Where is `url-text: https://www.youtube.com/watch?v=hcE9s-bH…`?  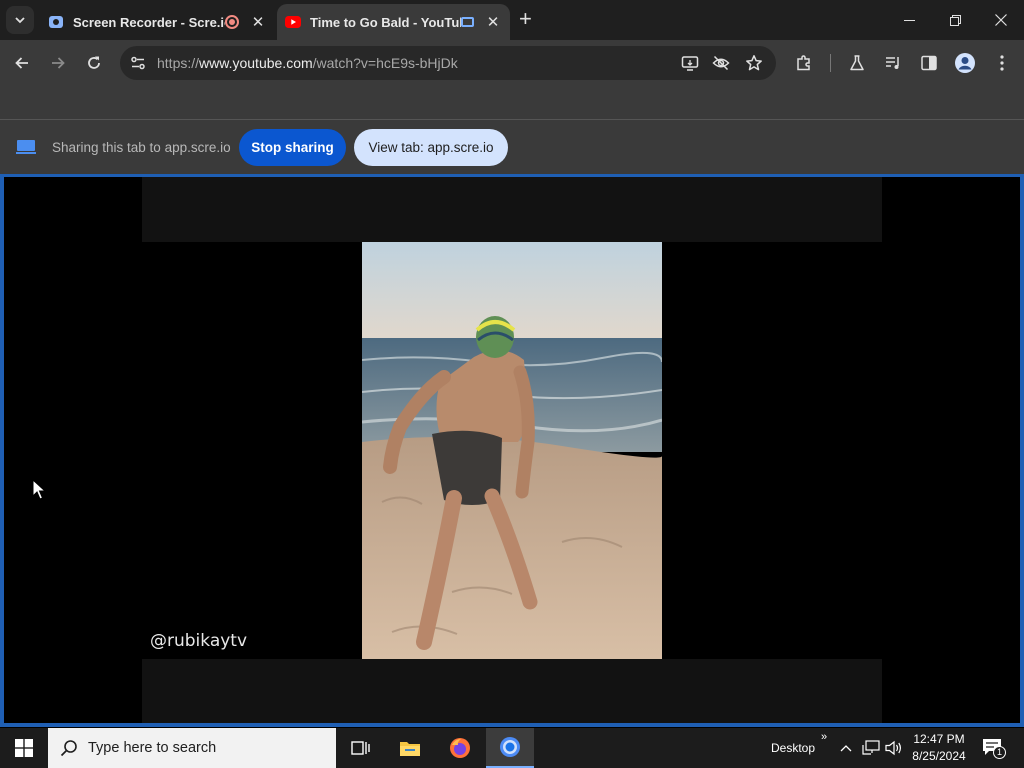
url-text: https://www.youtube.com/watch?v=hcE9s-bH… is located at coordinates (307, 63).